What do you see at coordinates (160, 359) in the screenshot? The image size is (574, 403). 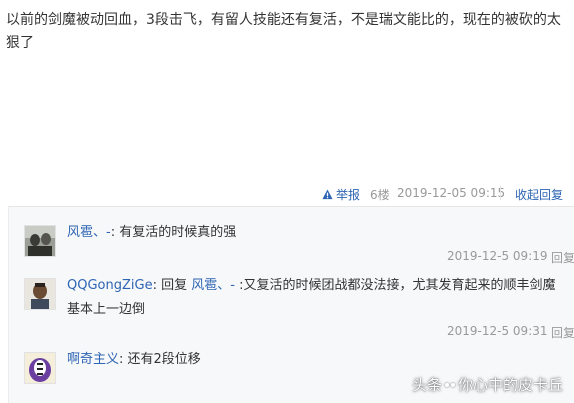 I see `reply-body: : 还有2段位移` at bounding box center [160, 359].